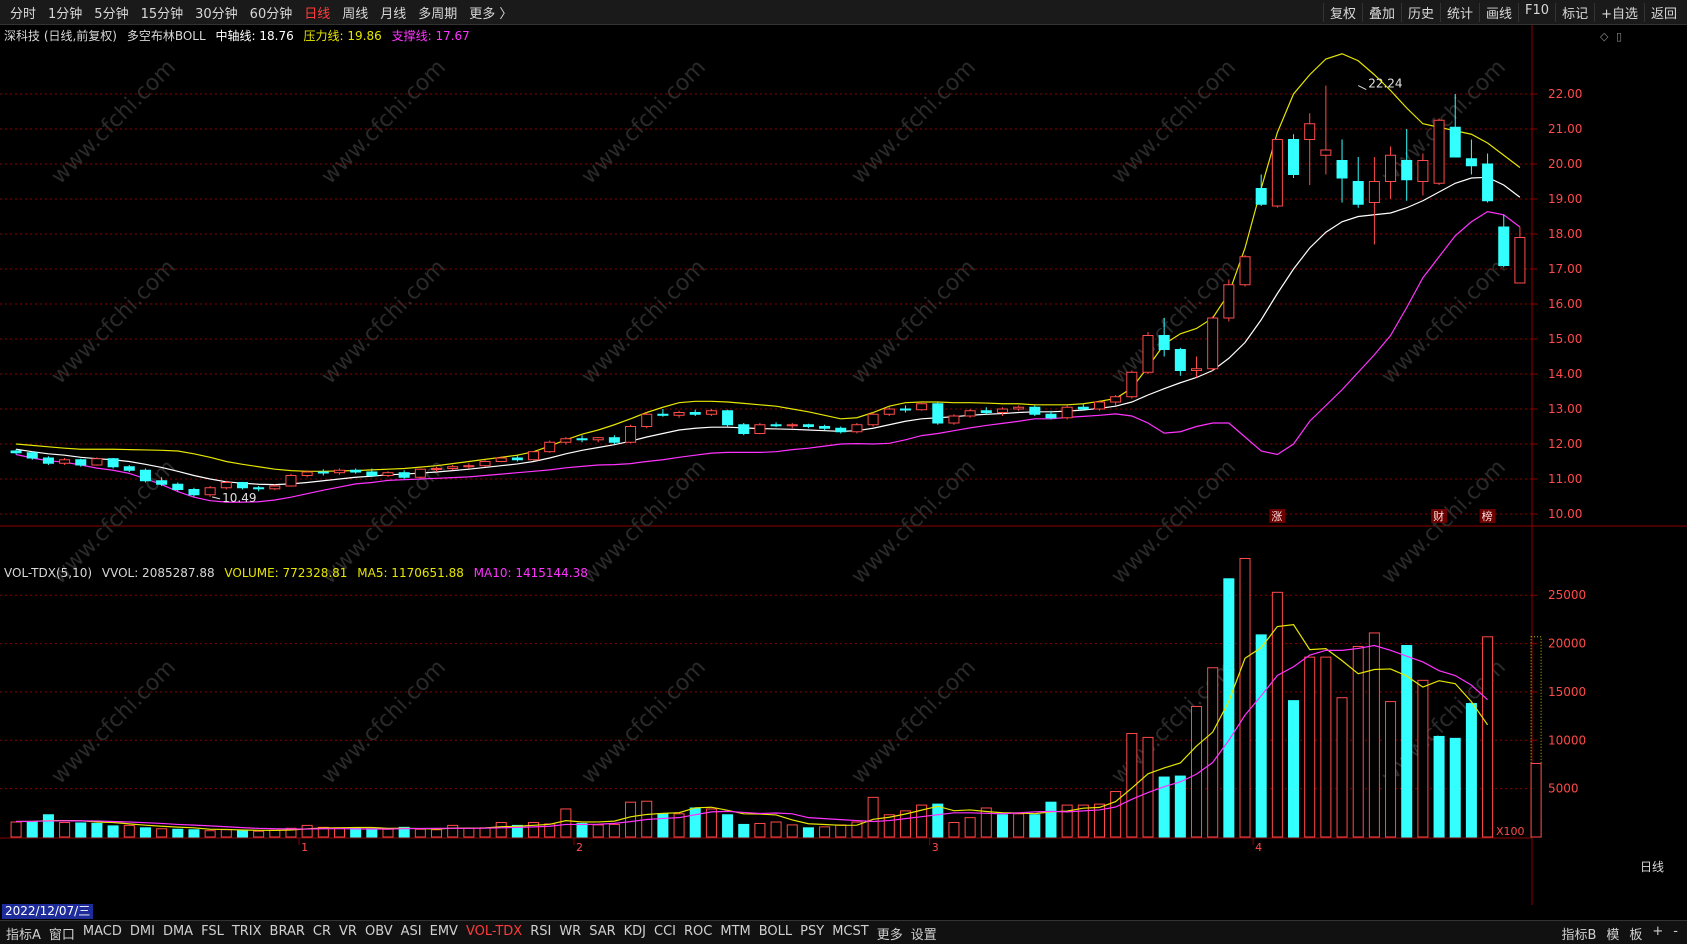  Describe the element at coordinates (23, 12) in the screenshot. I see `period-tab-0: 分时` at that location.